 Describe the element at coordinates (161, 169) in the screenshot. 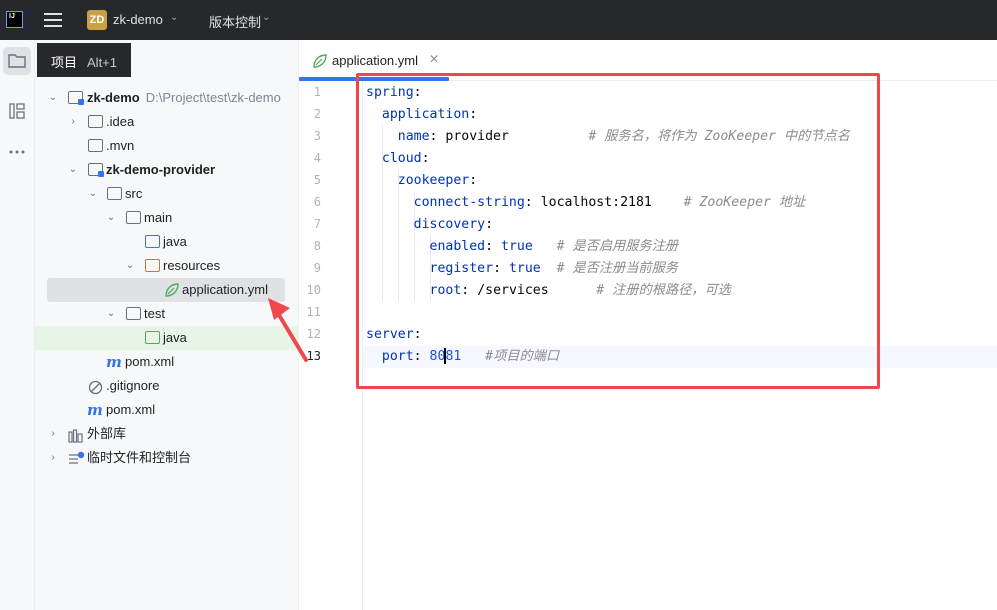

I see `tree-item-label: zk-demo-provider` at that location.